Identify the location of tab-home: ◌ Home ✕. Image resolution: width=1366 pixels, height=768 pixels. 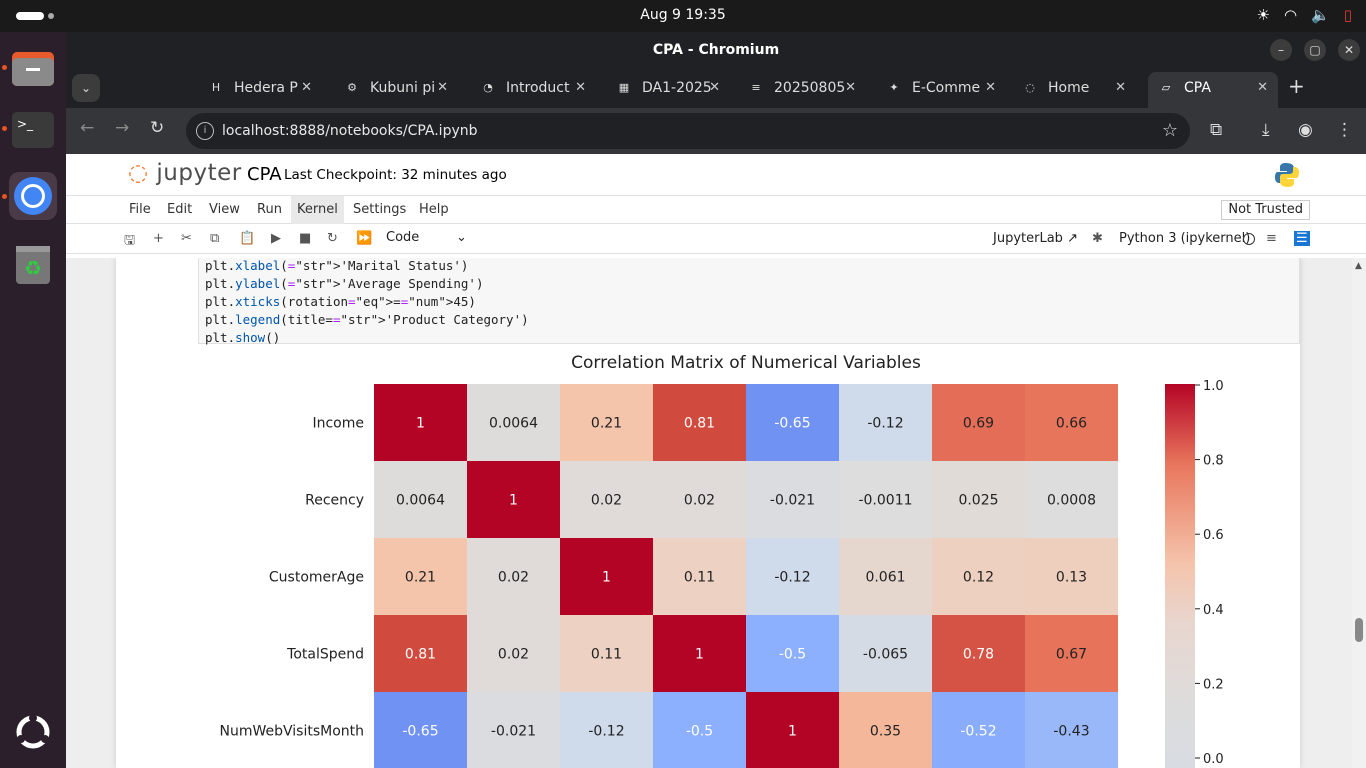
(1074, 90).